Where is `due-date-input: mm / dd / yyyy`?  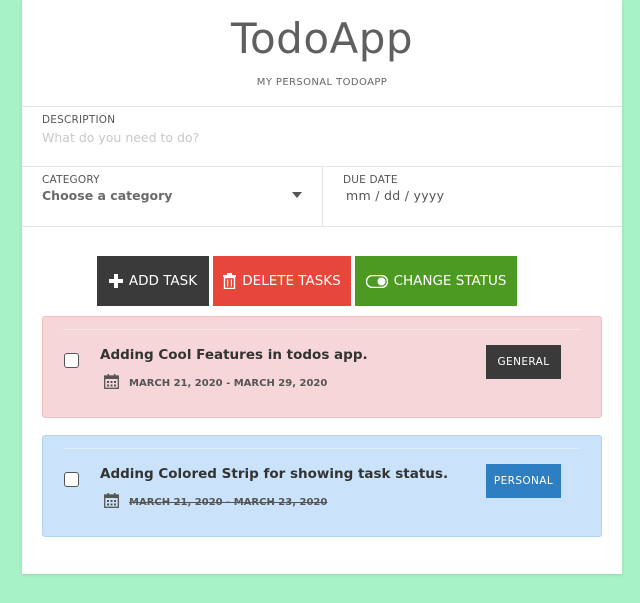 due-date-input: mm / dd / yyyy is located at coordinates (446, 197).